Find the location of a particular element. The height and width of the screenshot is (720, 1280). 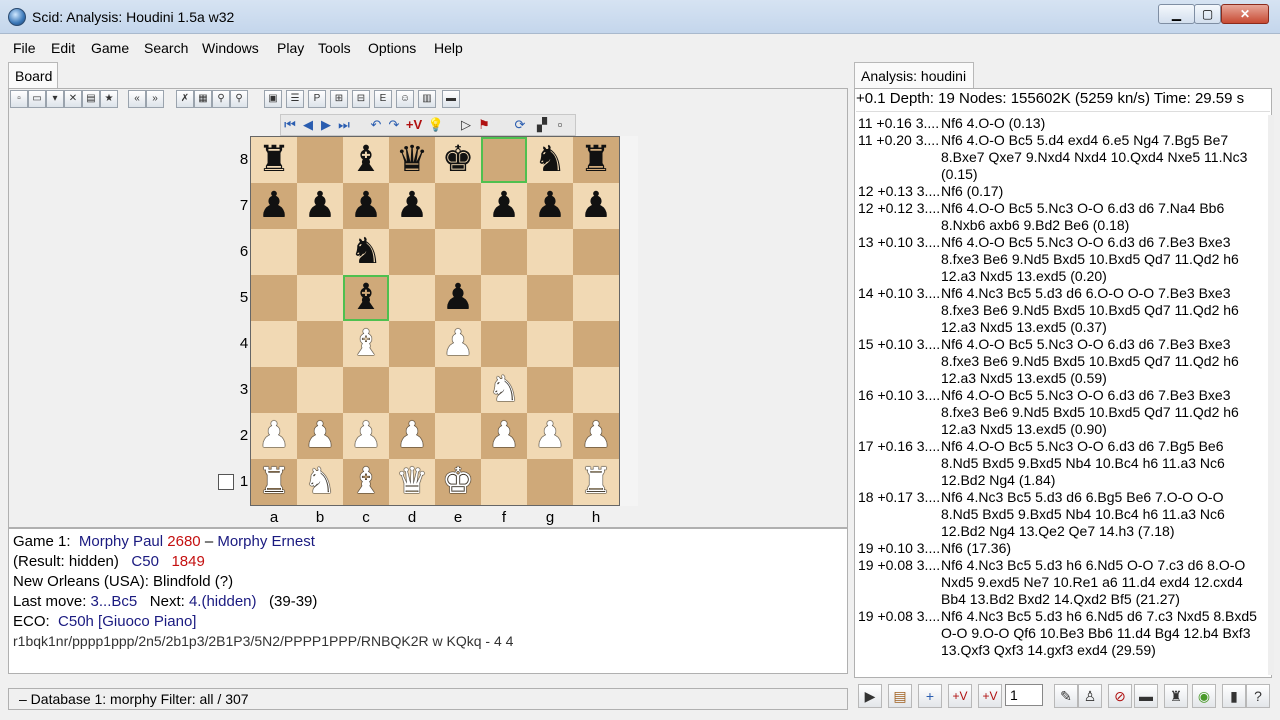

square-f7: ♟ is located at coordinates (504, 206).